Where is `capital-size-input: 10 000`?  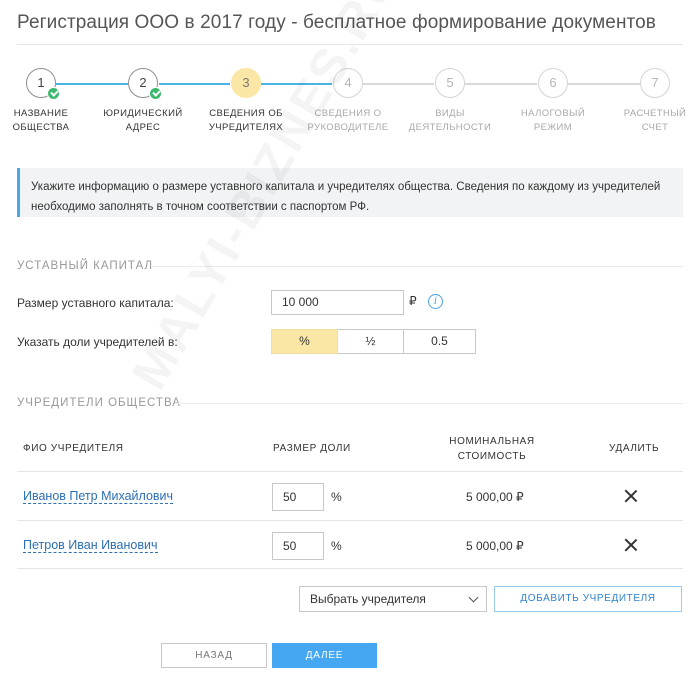 capital-size-input: 10 000 is located at coordinates (337, 302).